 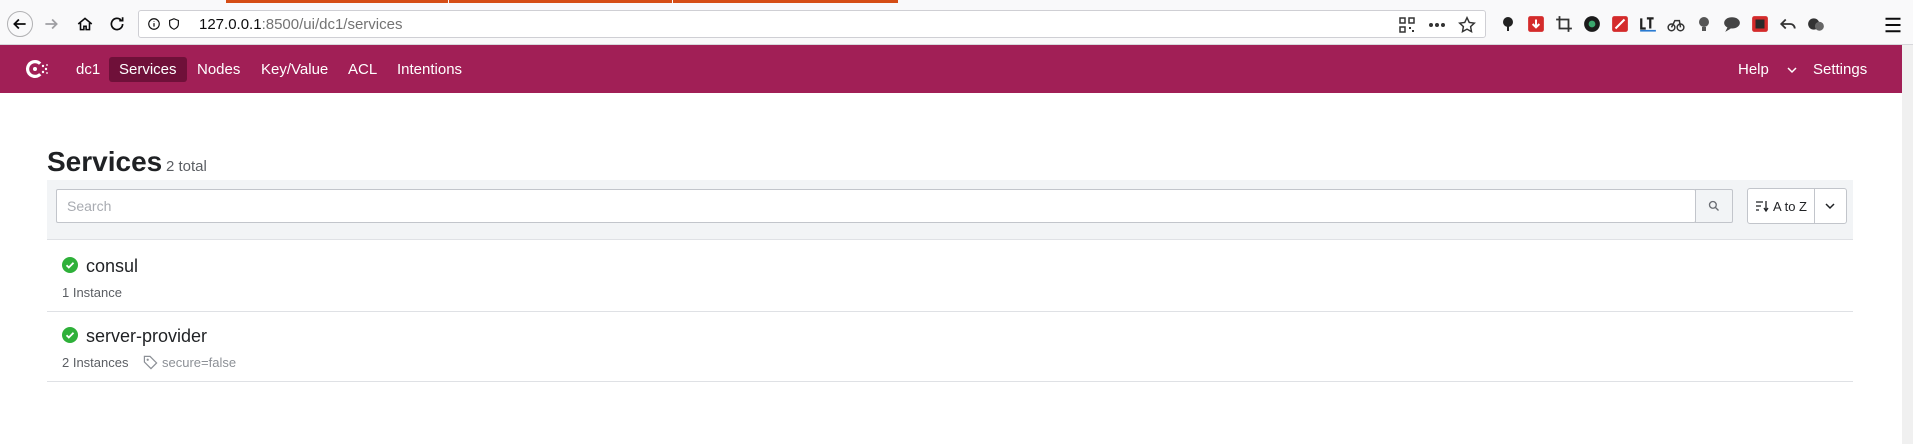 What do you see at coordinates (876, 206) in the screenshot?
I see `search-input` at bounding box center [876, 206].